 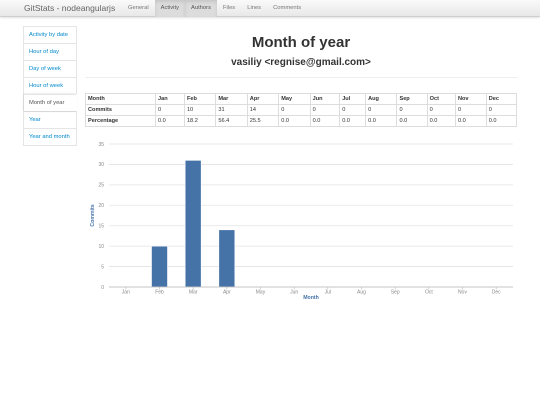 I want to click on sidebar-item-hour-of-day: Hour of day, so click(x=50, y=51).